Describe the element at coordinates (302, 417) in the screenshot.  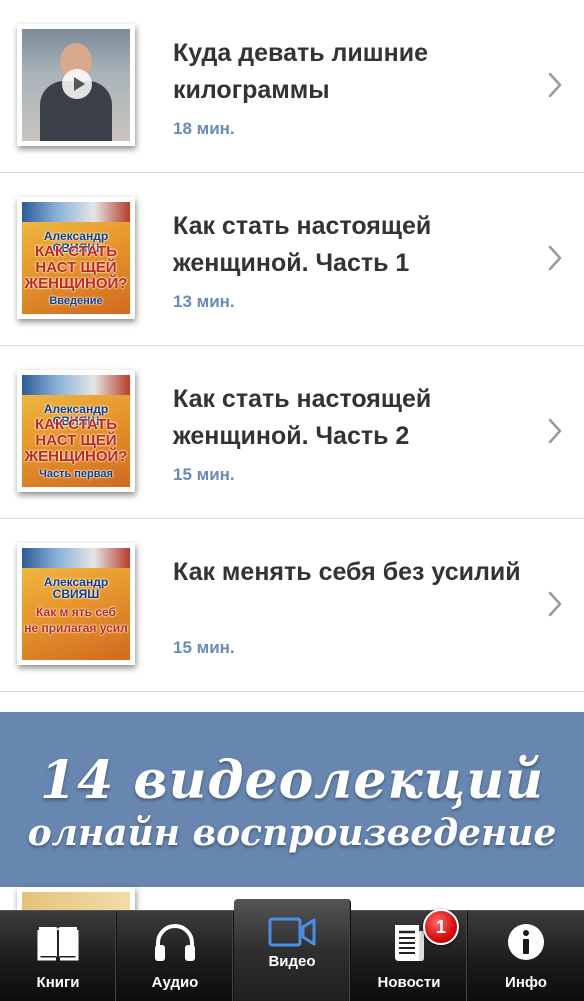
I see `video-title: Как стать настоящей женщиной. Часть 2` at that location.